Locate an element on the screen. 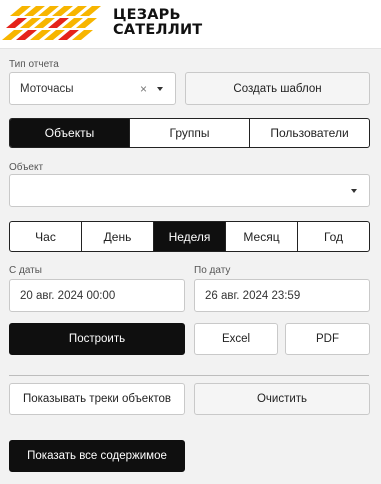 This screenshot has width=381, height=484. entity-tabs: Объекты Группы Пользователи is located at coordinates (189, 133).